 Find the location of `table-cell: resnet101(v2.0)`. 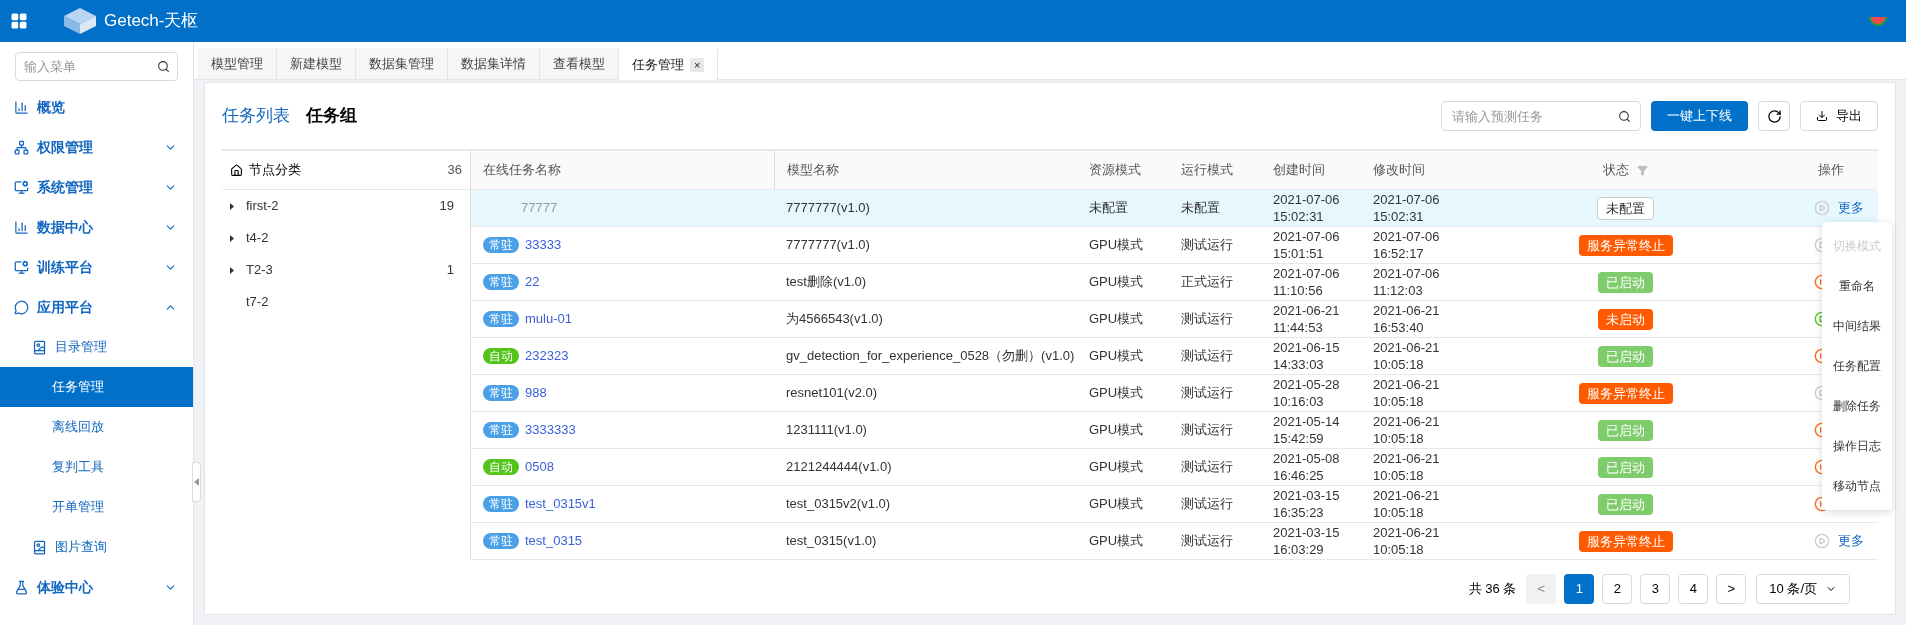

table-cell: resnet101(v2.0) is located at coordinates (832, 393).